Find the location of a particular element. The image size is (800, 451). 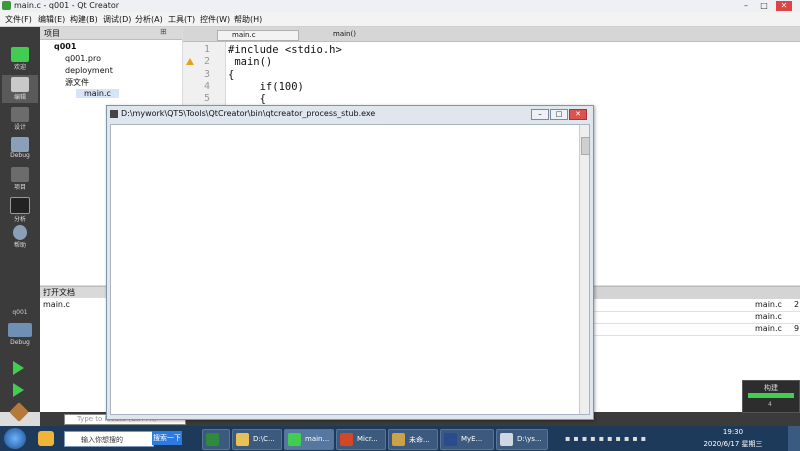

menu-file: 文件(F) is located at coordinates (18, 19).